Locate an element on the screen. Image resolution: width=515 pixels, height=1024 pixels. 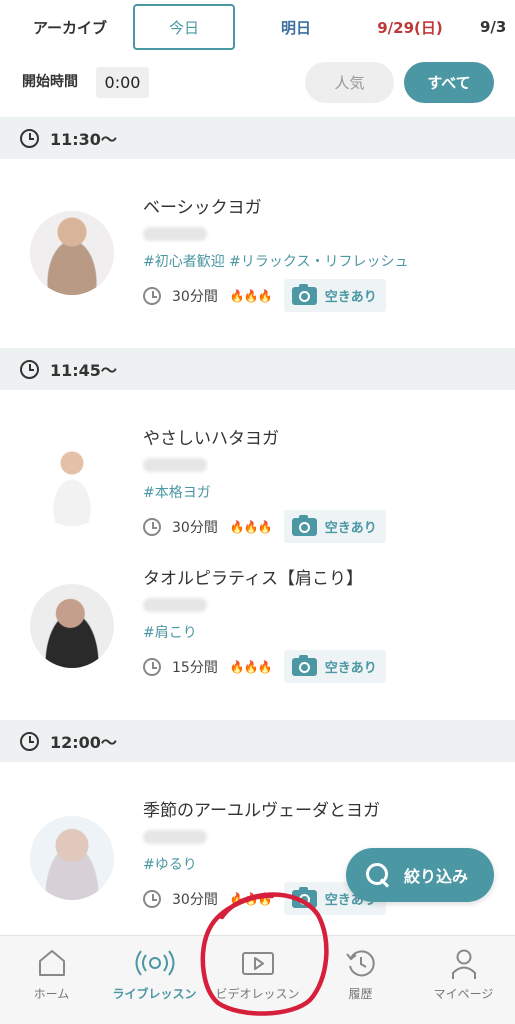
start-time-label: 開始時間 is located at coordinates (50, 82).